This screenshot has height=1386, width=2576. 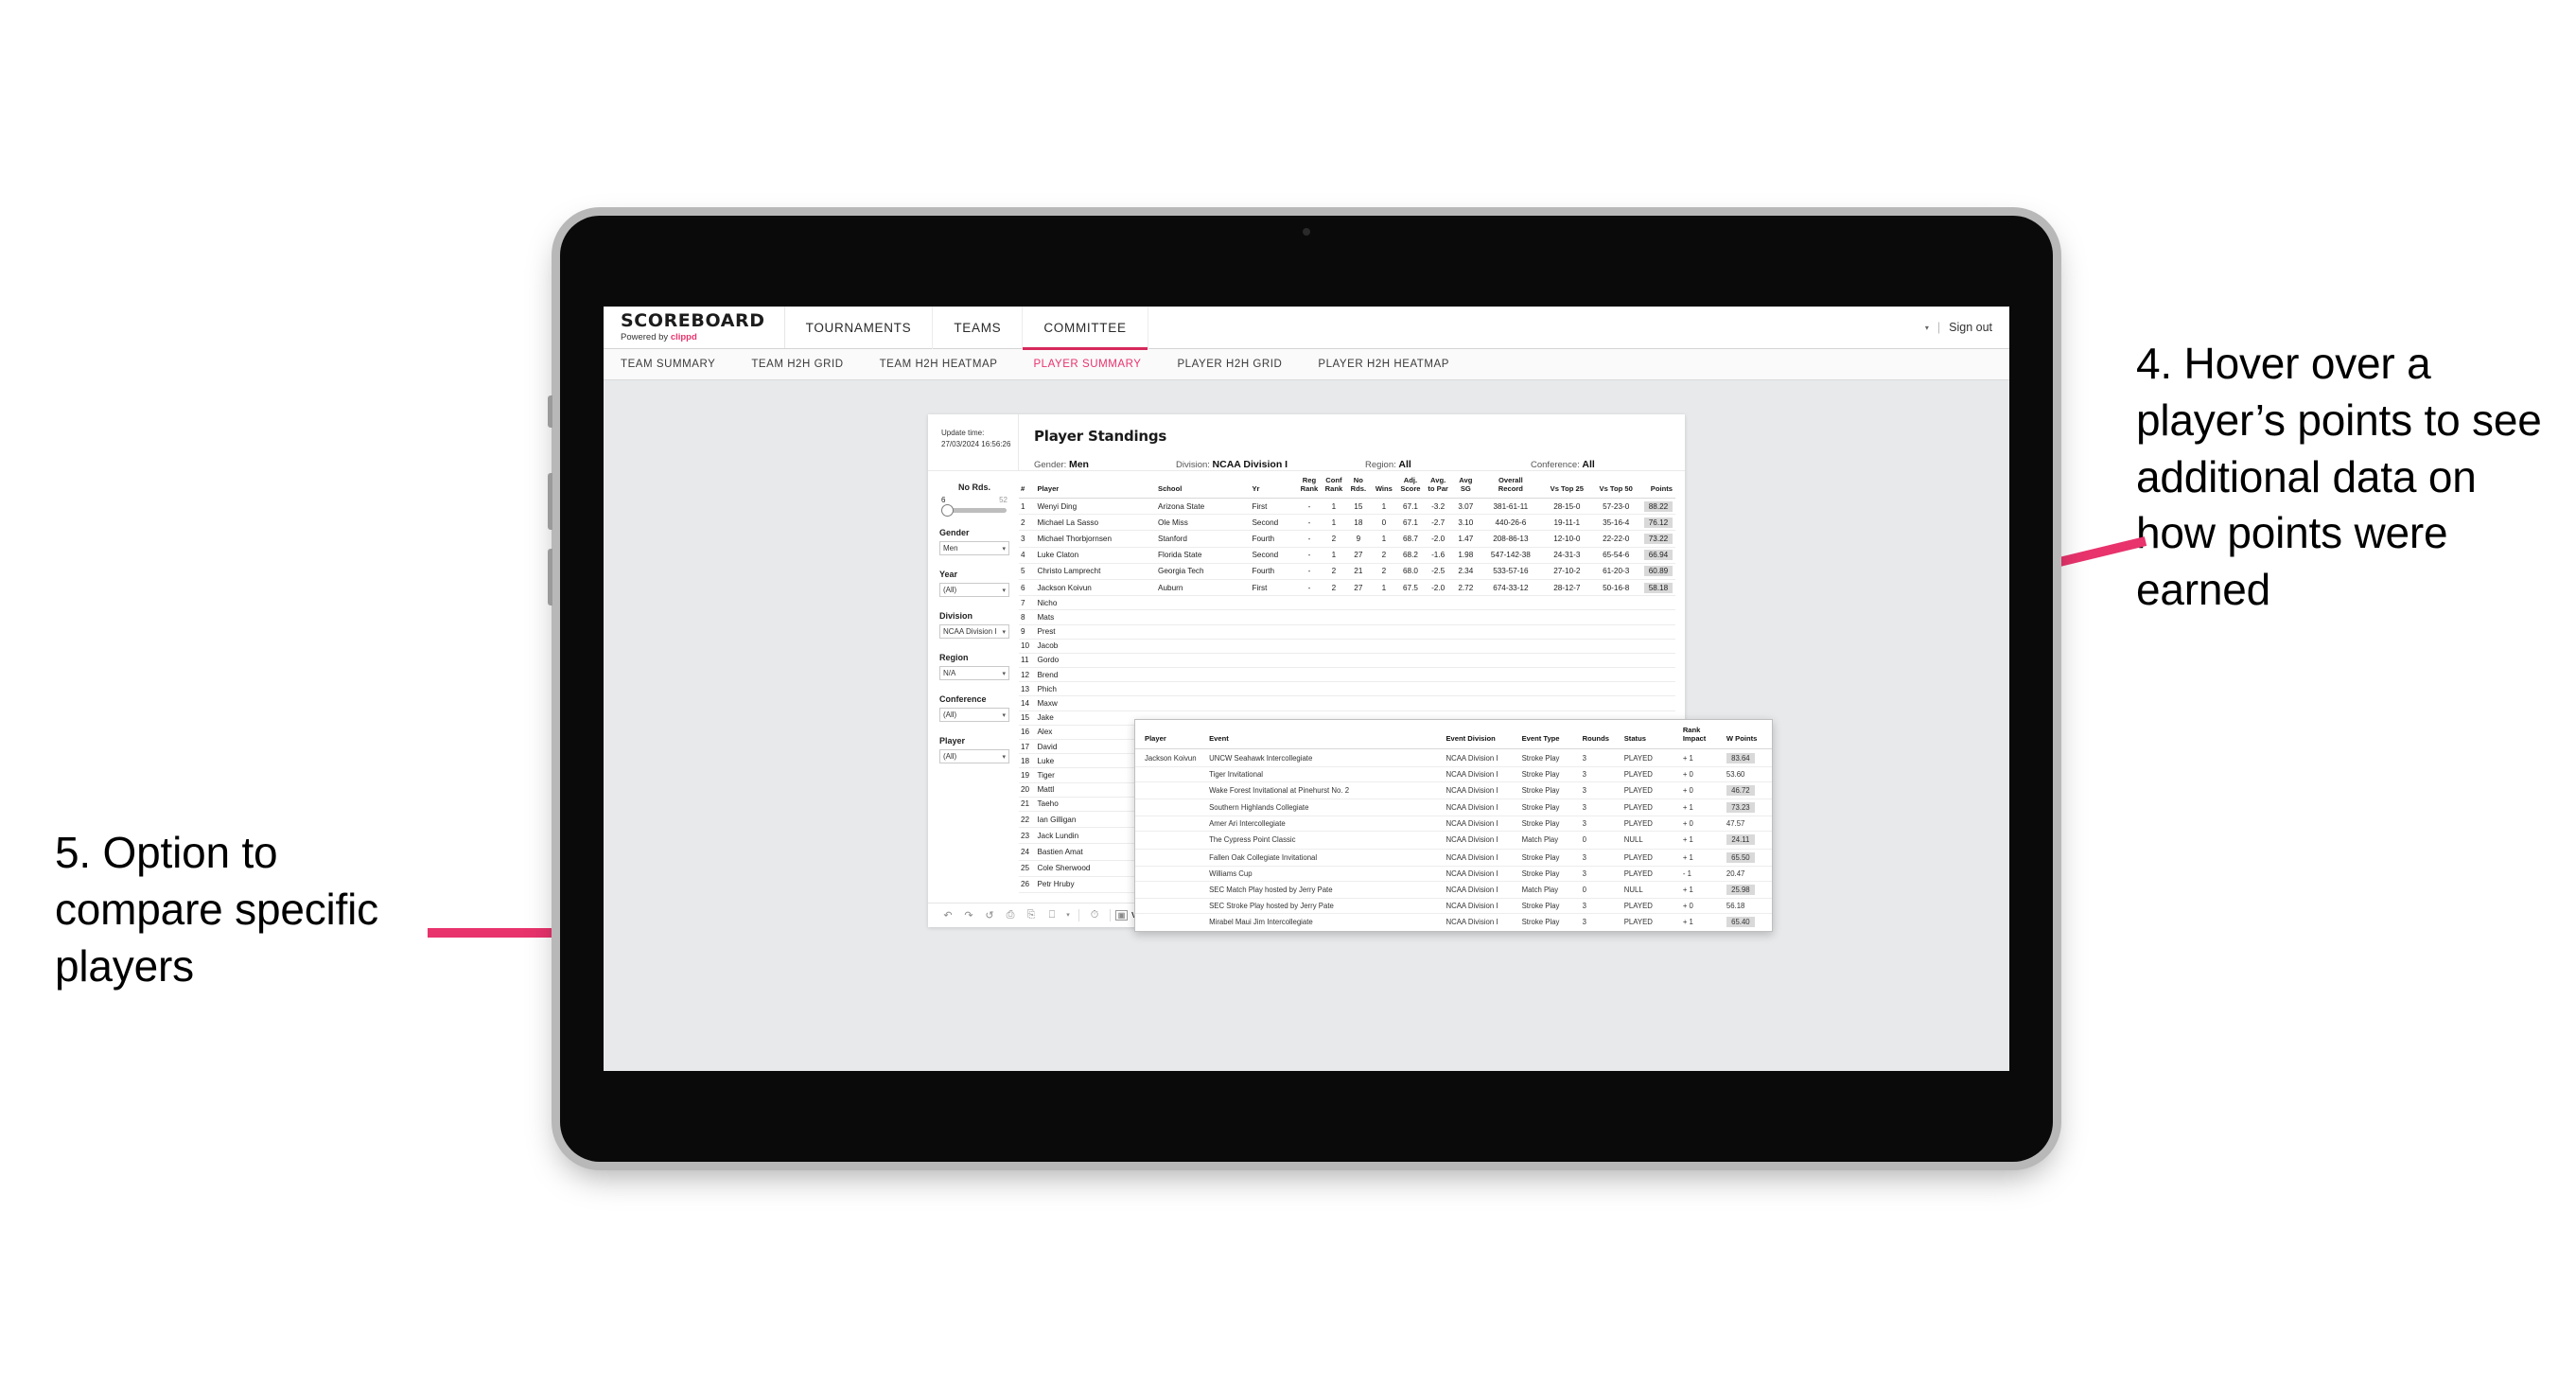 What do you see at coordinates (1653, 774) in the screenshot?
I see `tt-cell-status: PLAYED` at bounding box center [1653, 774].